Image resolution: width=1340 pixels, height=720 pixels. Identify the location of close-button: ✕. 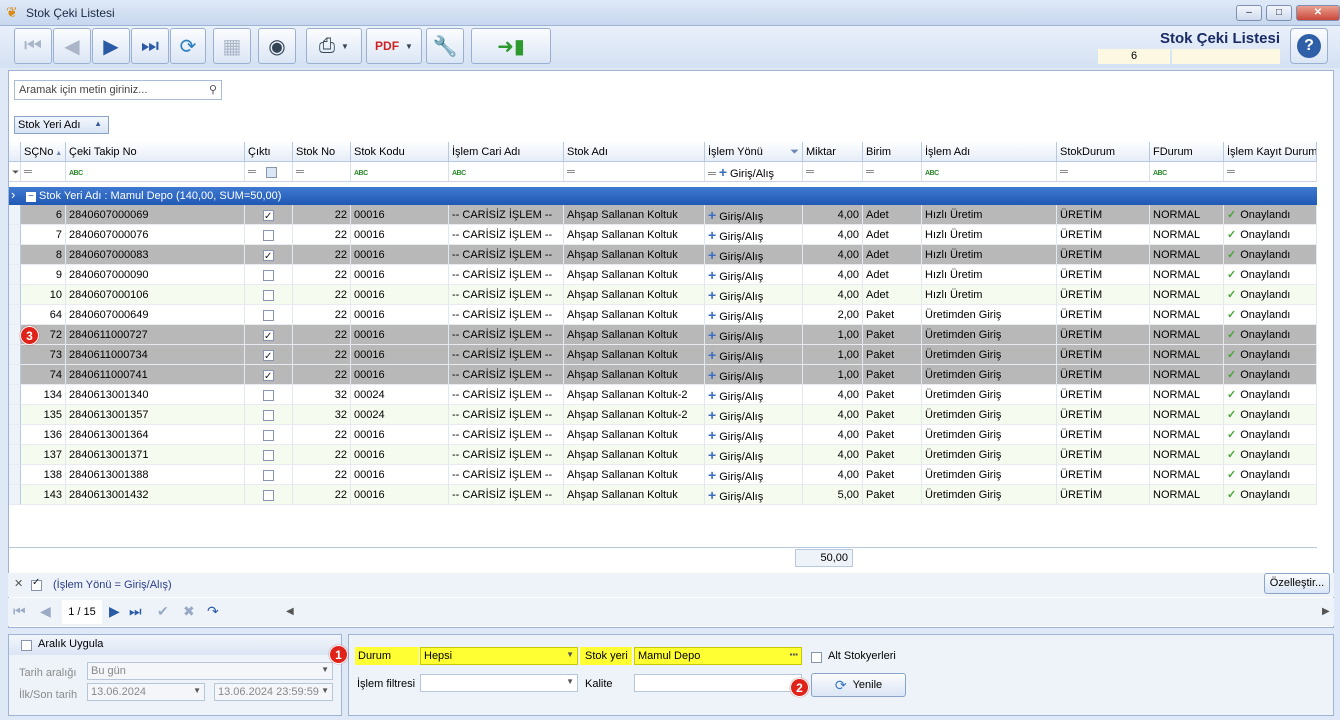
(1318, 13).